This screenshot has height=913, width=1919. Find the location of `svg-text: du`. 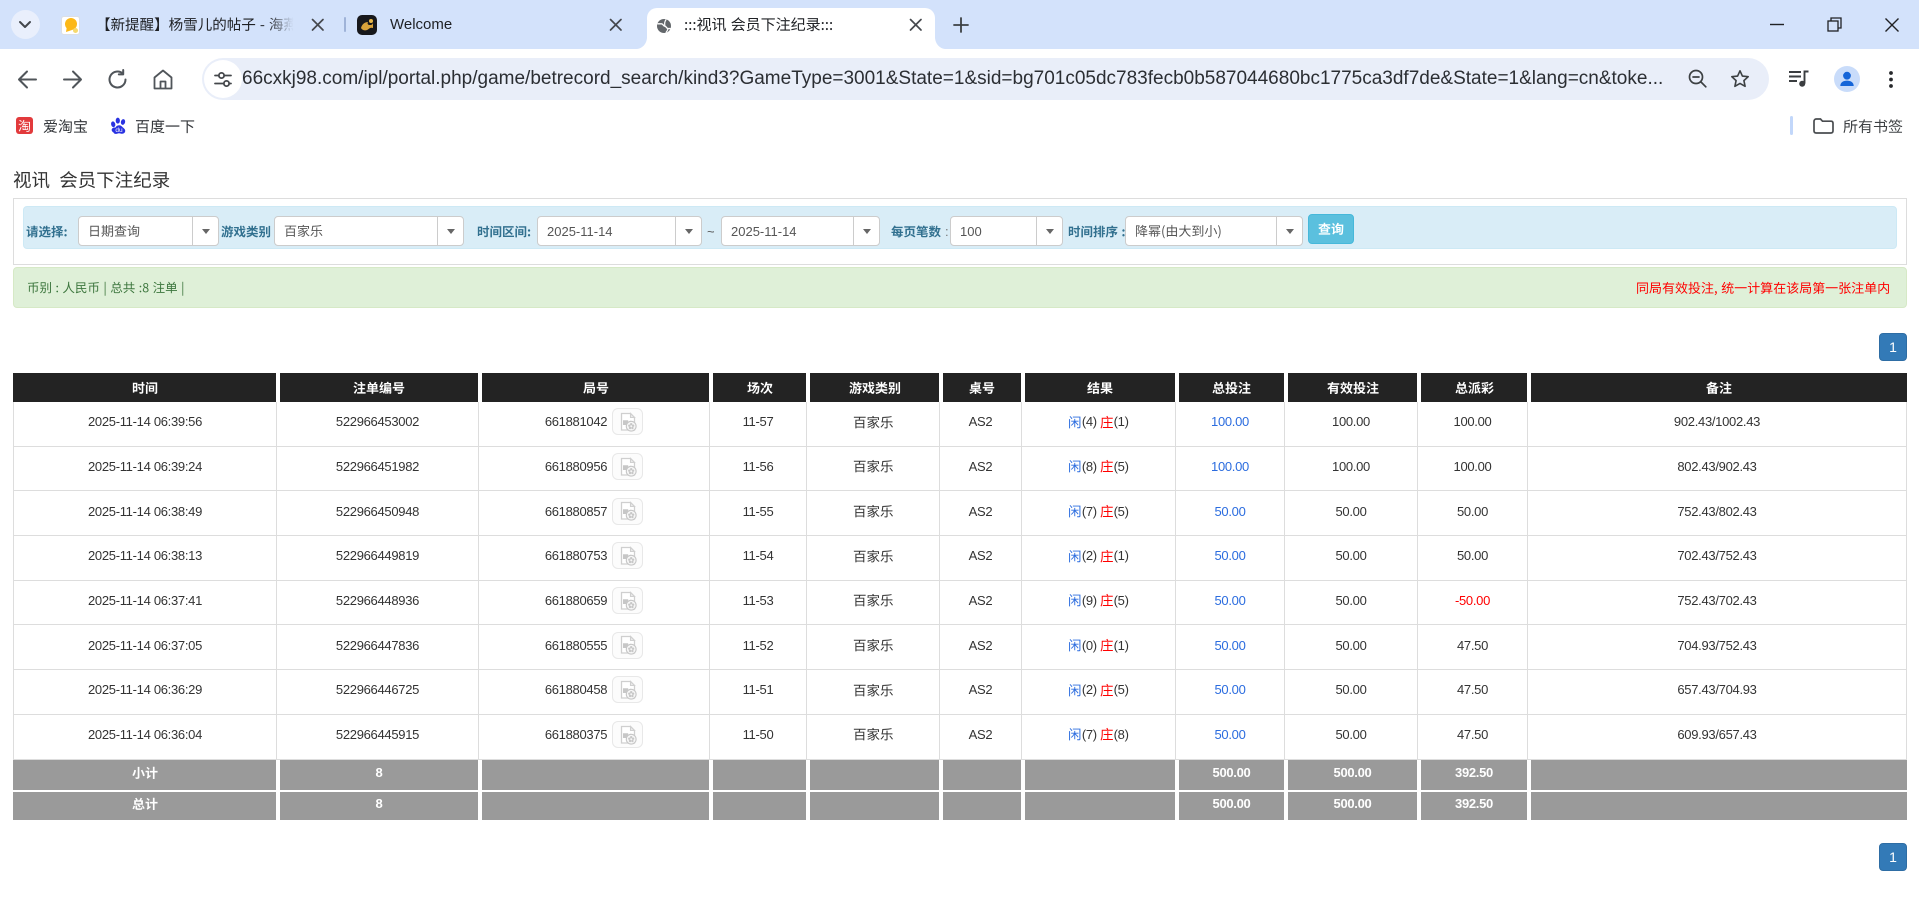

svg-text: du is located at coordinates (119, 130).